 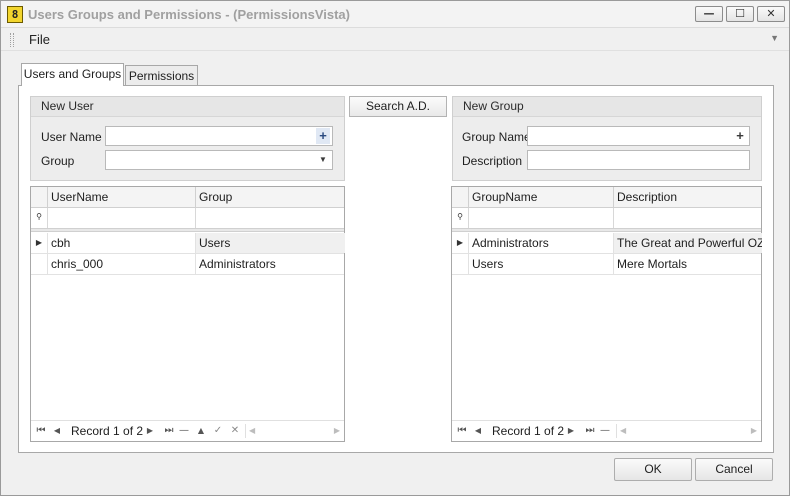 I want to click on ok-button: OK, so click(x=653, y=469).